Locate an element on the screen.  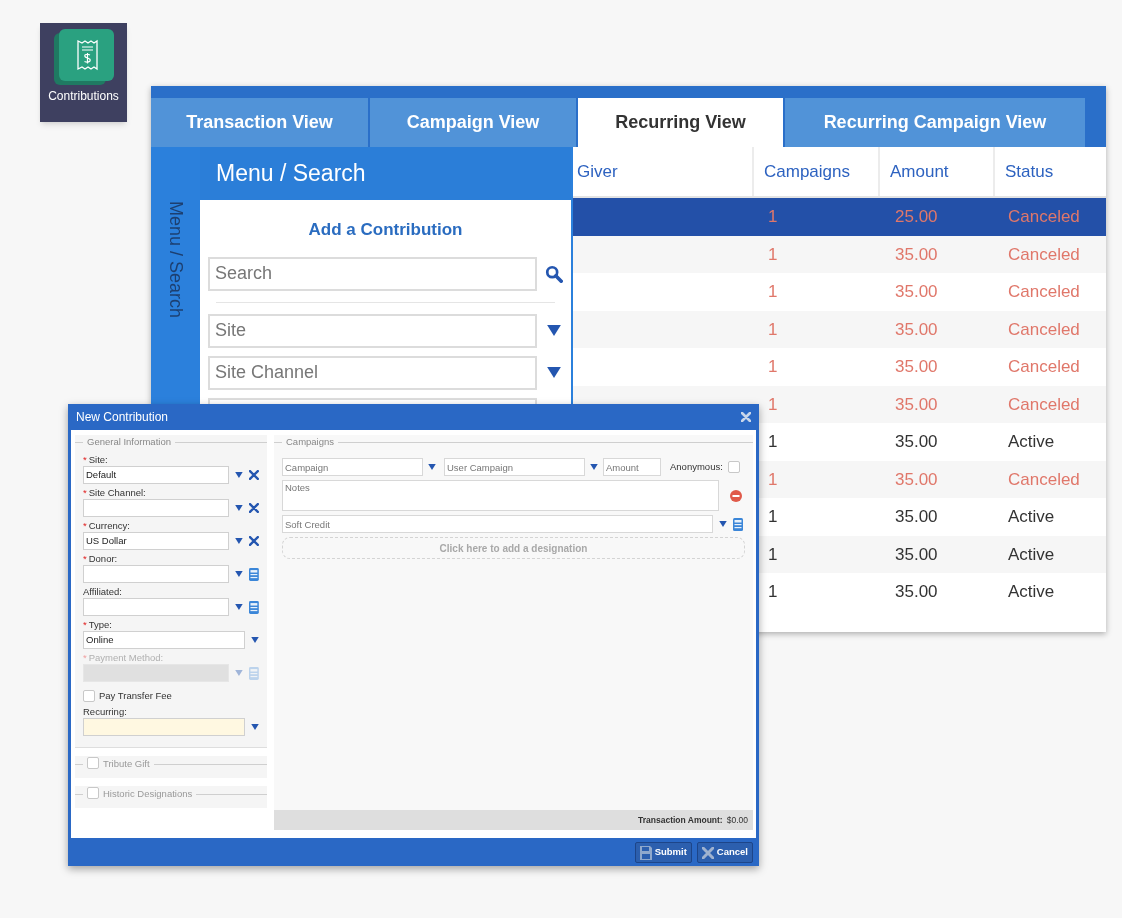
anonymous-label: Anonymous: is located at coordinates (696, 467).